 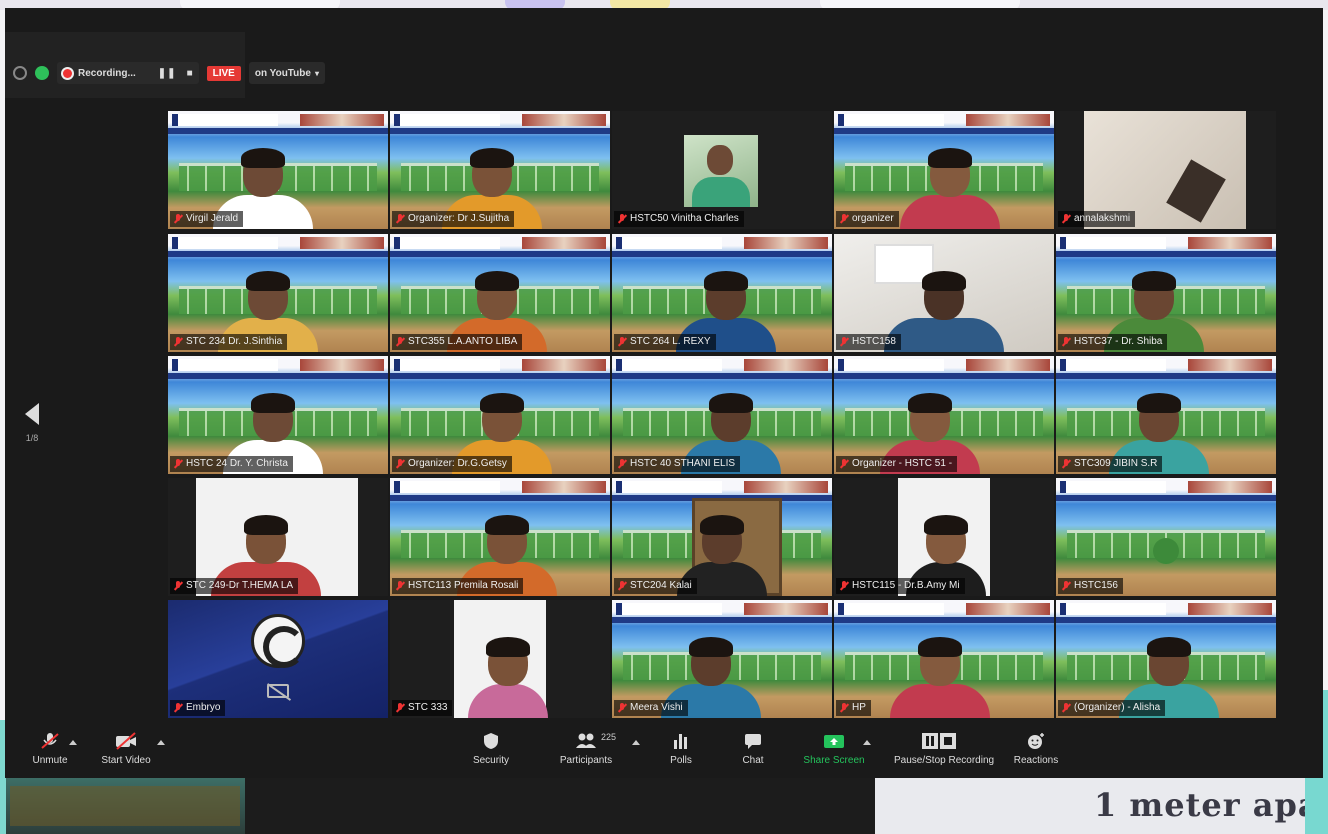 What do you see at coordinates (722, 415) in the screenshot?
I see `participant-tile: HSTC 40 STHANI ELIS` at bounding box center [722, 415].